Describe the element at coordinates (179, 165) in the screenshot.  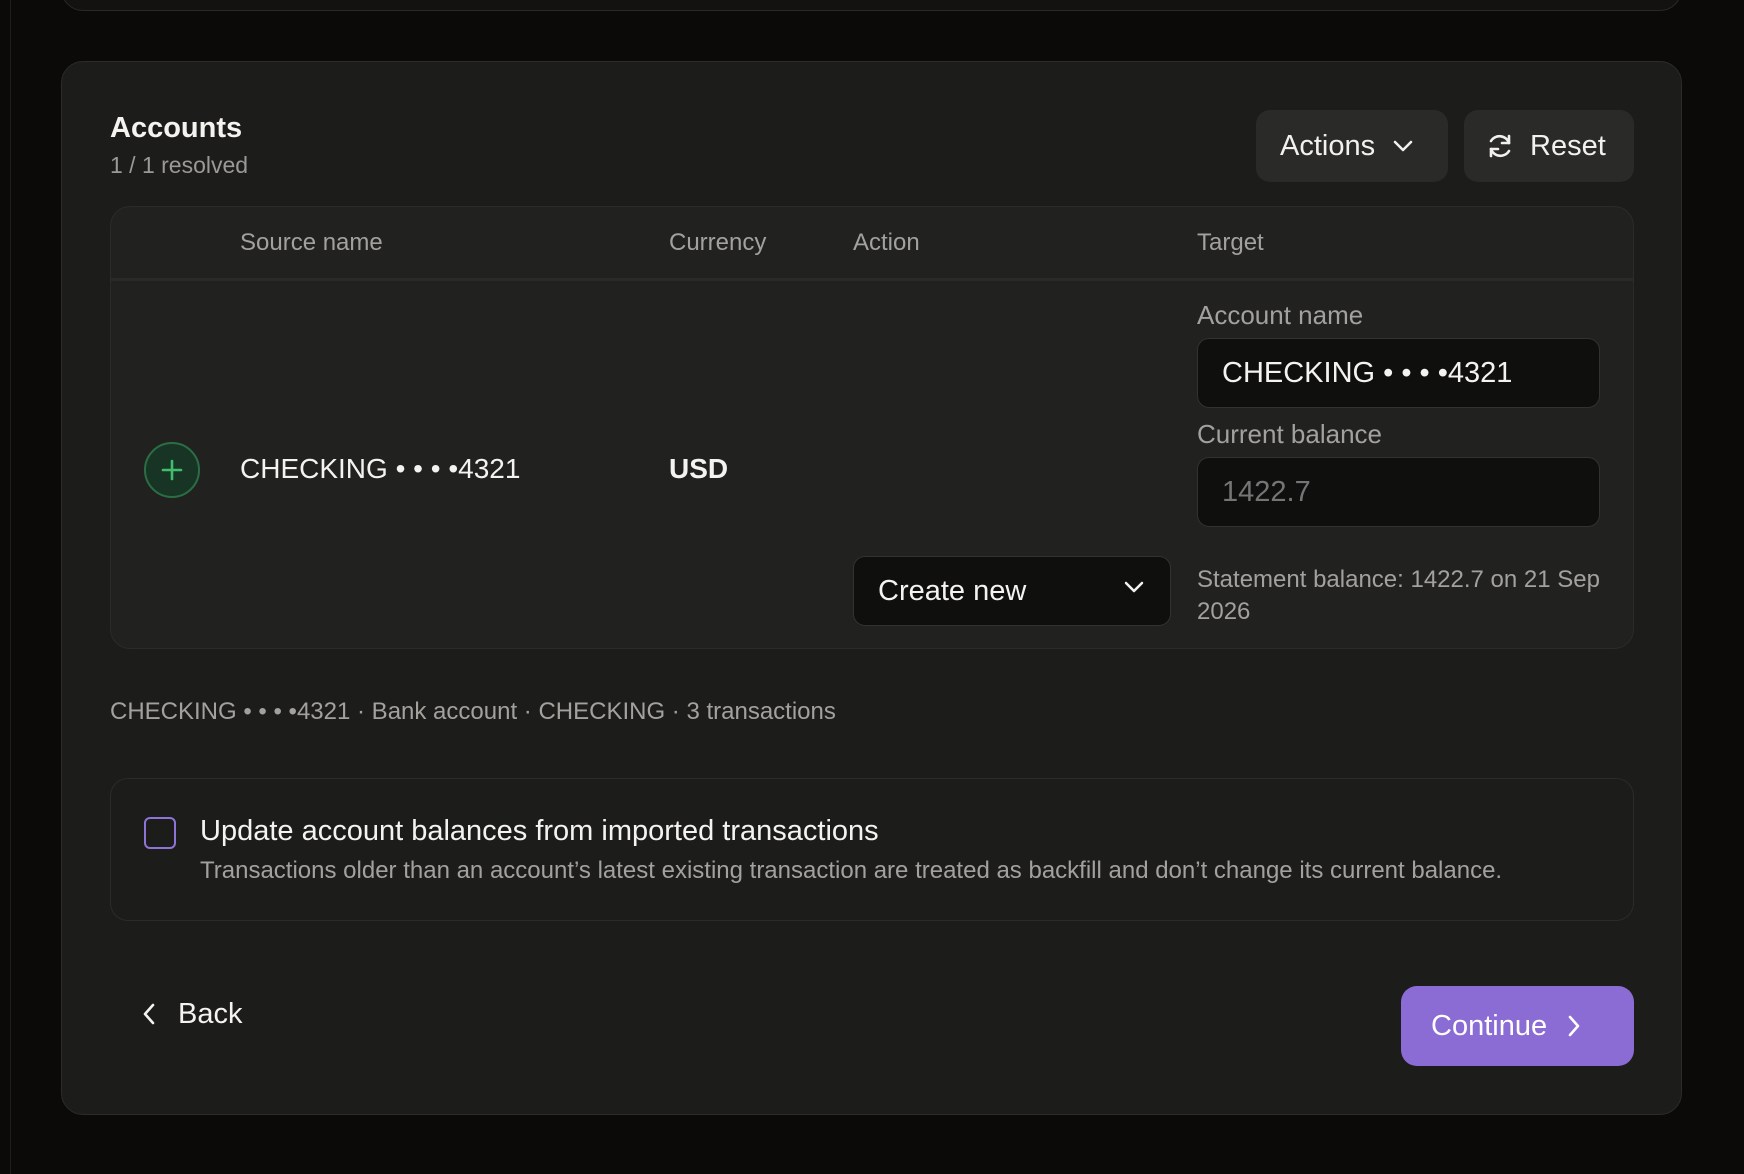
I see `section-subtitle: 1 / 1 resolved` at that location.